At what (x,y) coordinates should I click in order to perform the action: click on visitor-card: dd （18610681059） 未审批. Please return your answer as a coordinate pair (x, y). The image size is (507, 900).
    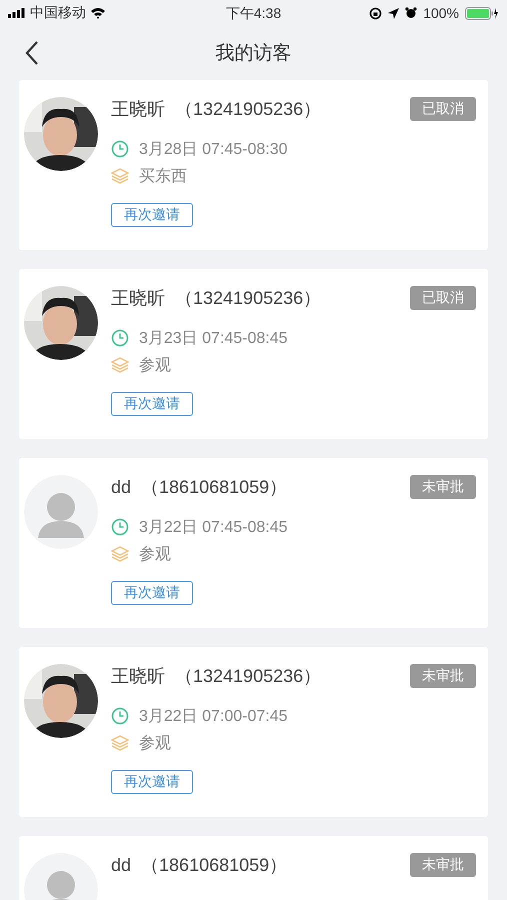
    Looking at the image, I should click on (253, 868).